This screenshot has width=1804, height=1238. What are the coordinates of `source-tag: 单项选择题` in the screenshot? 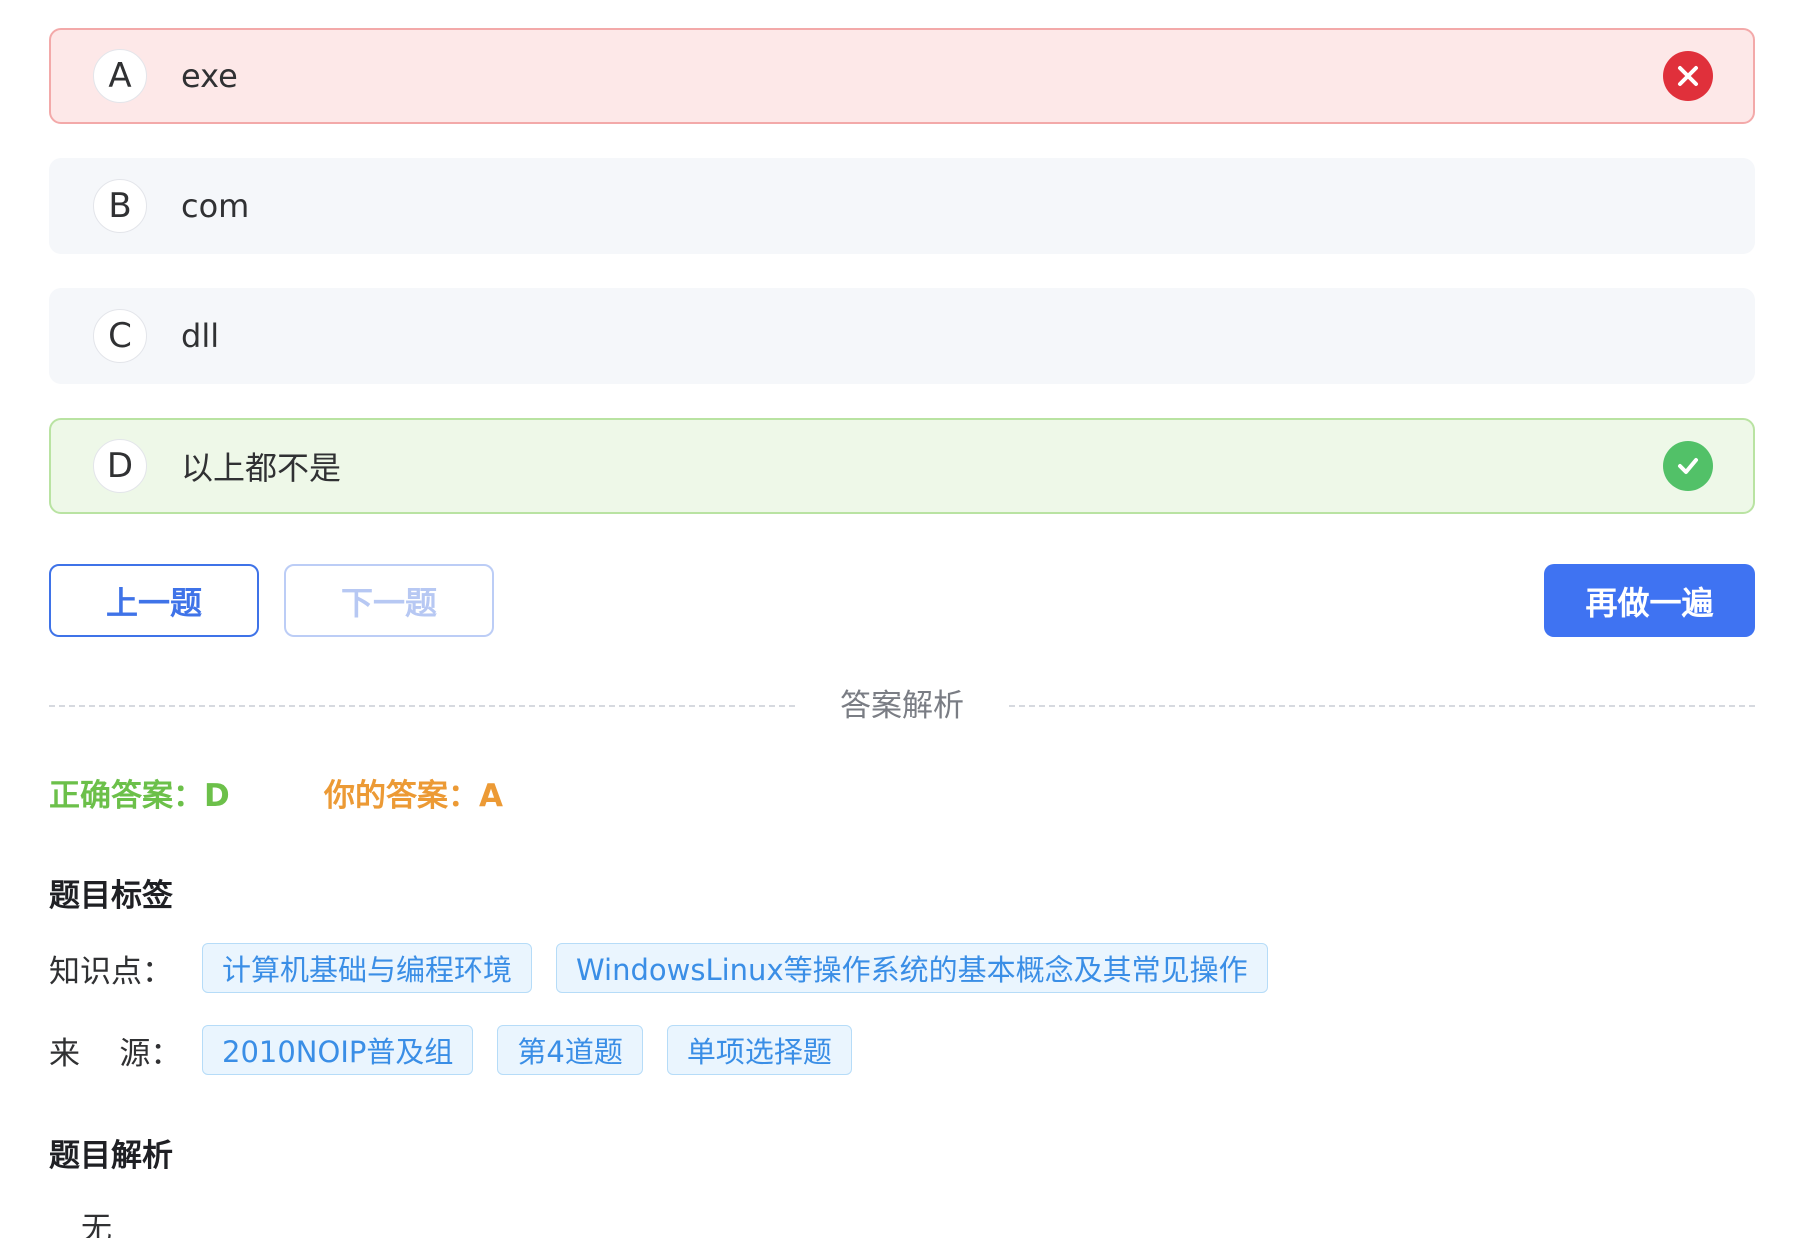 It's located at (759, 1050).